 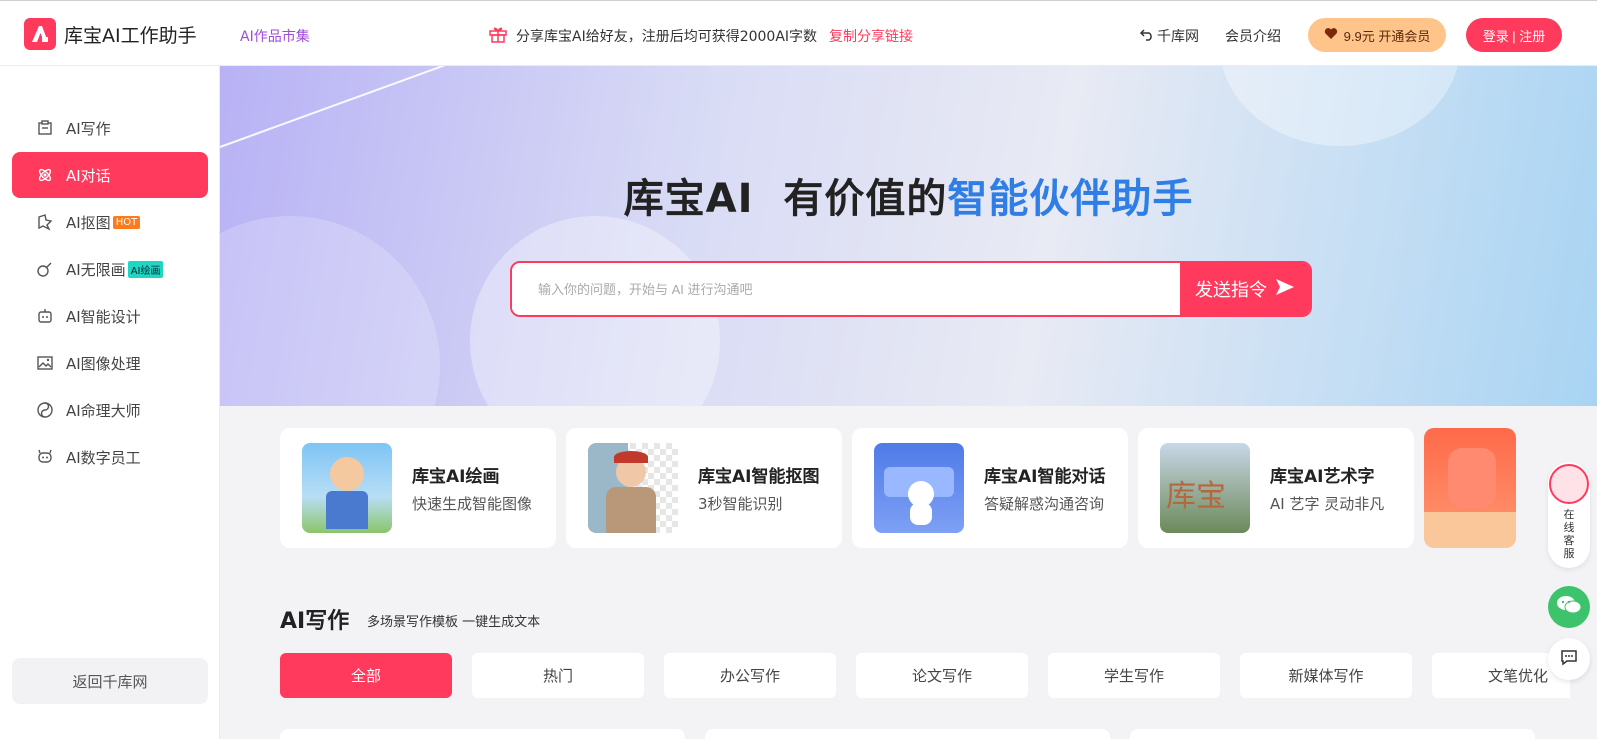 What do you see at coordinates (130, 34) in the screenshot?
I see `brand-name: 库宝AI工作助手` at bounding box center [130, 34].